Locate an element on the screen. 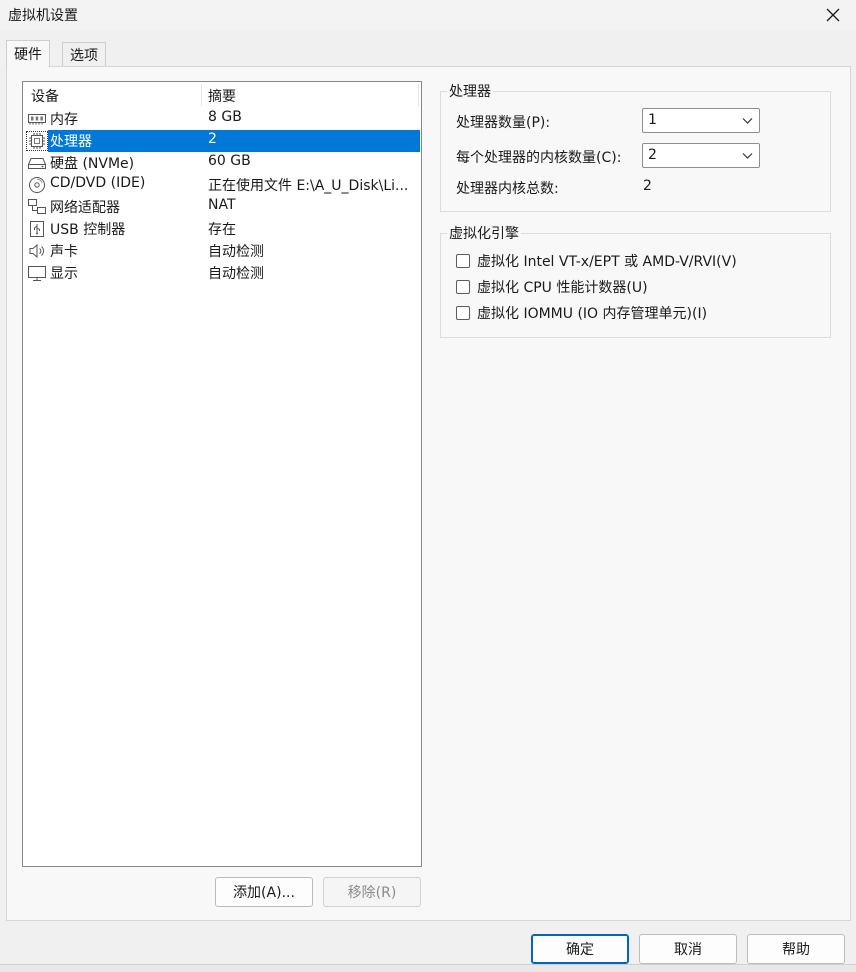  tab-hardware: 硬件 is located at coordinates (28, 53).